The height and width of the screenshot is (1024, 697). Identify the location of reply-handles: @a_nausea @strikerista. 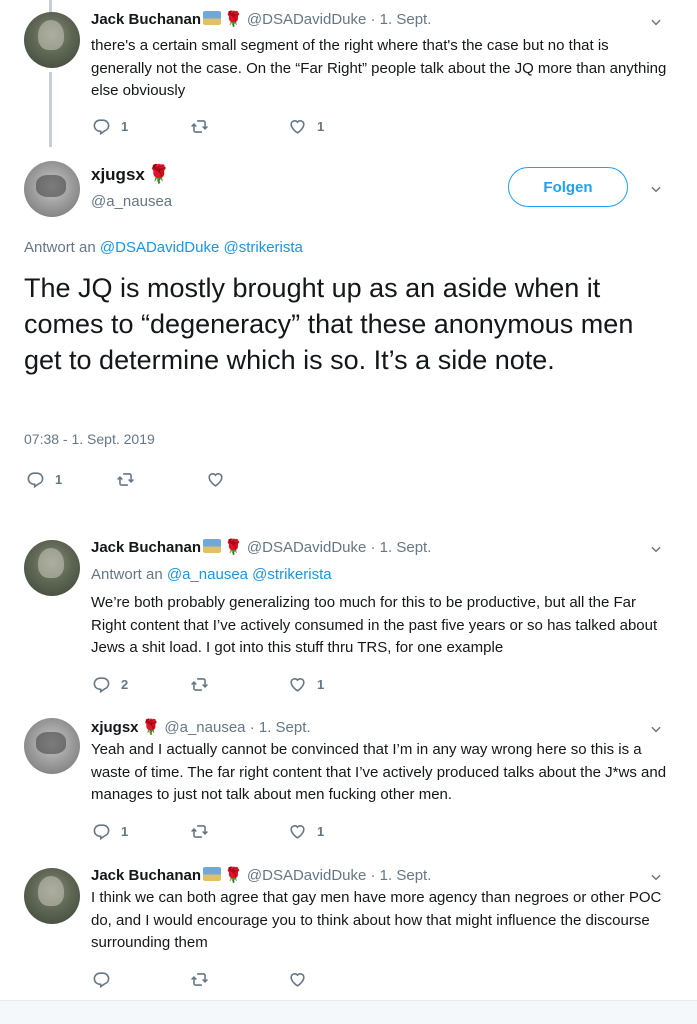
(249, 574).